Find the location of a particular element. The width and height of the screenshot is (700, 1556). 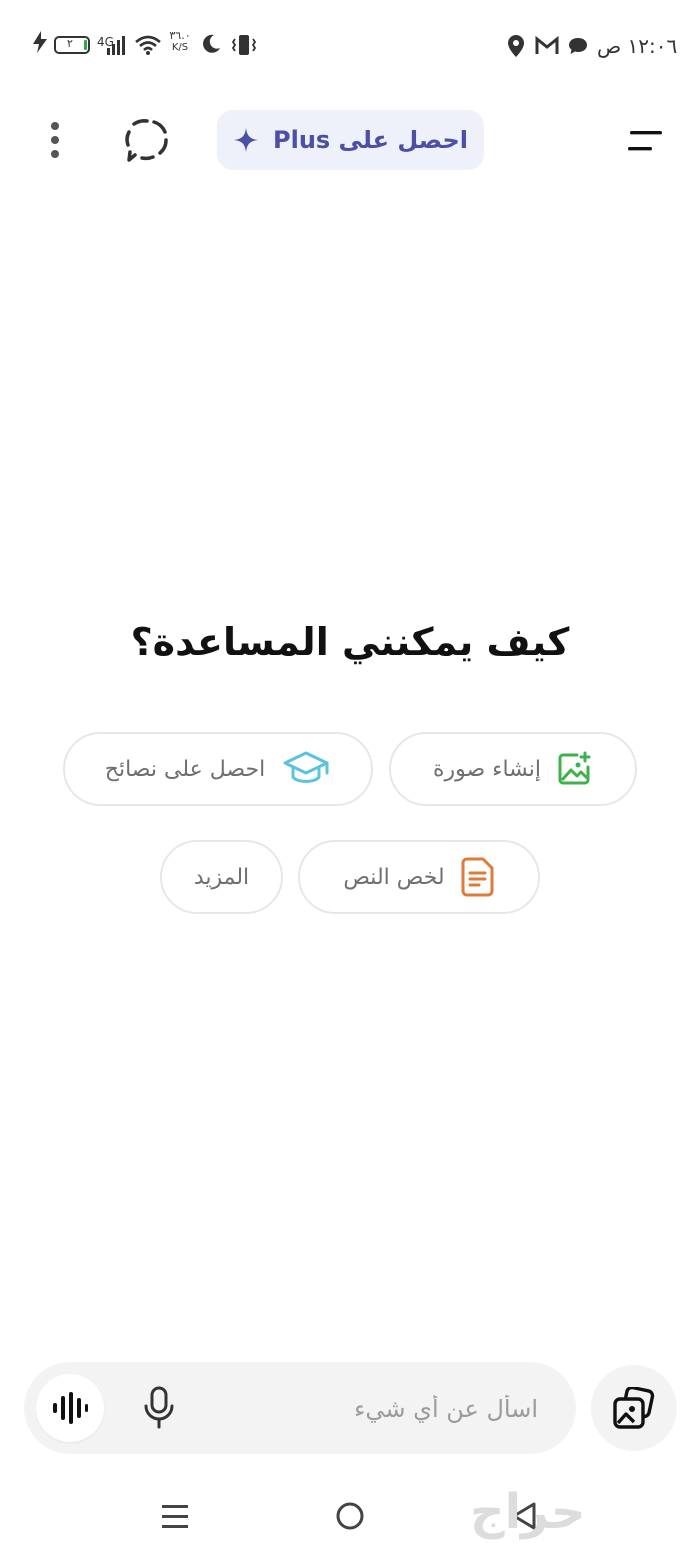

recent-apps-icon is located at coordinates (175, 1517).